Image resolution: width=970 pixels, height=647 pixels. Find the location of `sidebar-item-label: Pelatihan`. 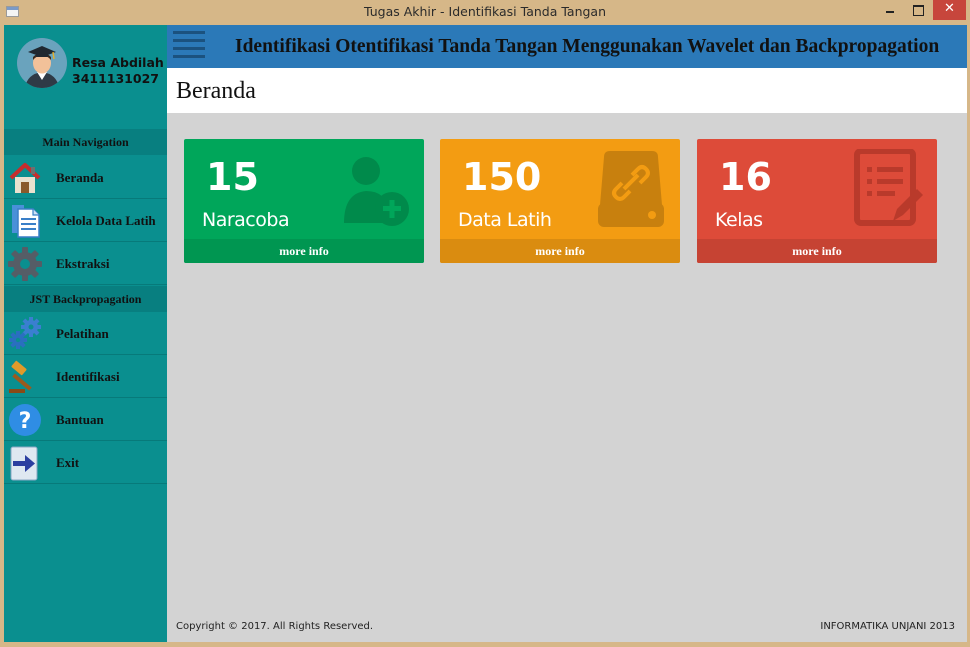

sidebar-item-label: Pelatihan is located at coordinates (82, 333).